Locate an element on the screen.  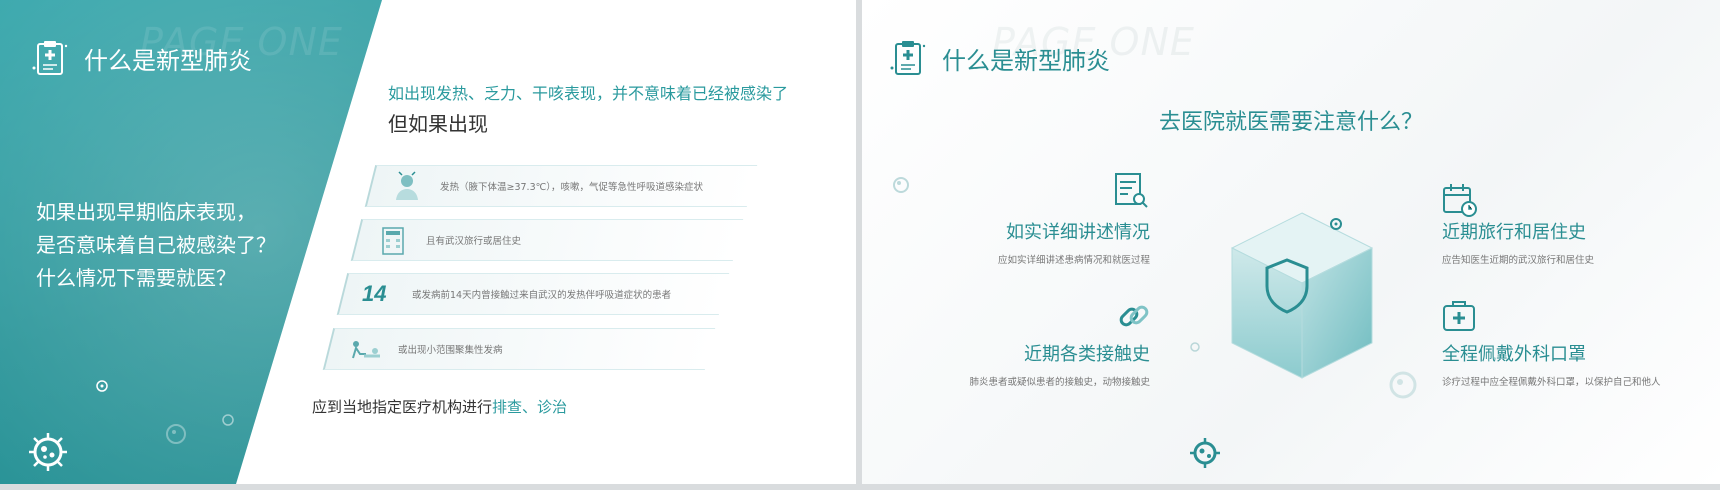
info-block-travel: 近期旅行和居住史 应告知医生近期的武汉旅行和居住史 is located at coordinates (1518, 242).